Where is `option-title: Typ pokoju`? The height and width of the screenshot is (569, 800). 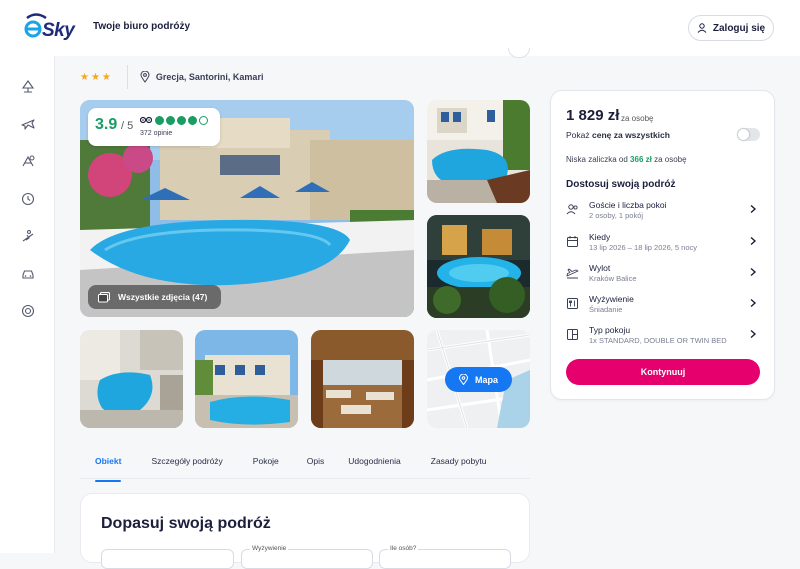 option-title: Typ pokoju is located at coordinates (610, 330).